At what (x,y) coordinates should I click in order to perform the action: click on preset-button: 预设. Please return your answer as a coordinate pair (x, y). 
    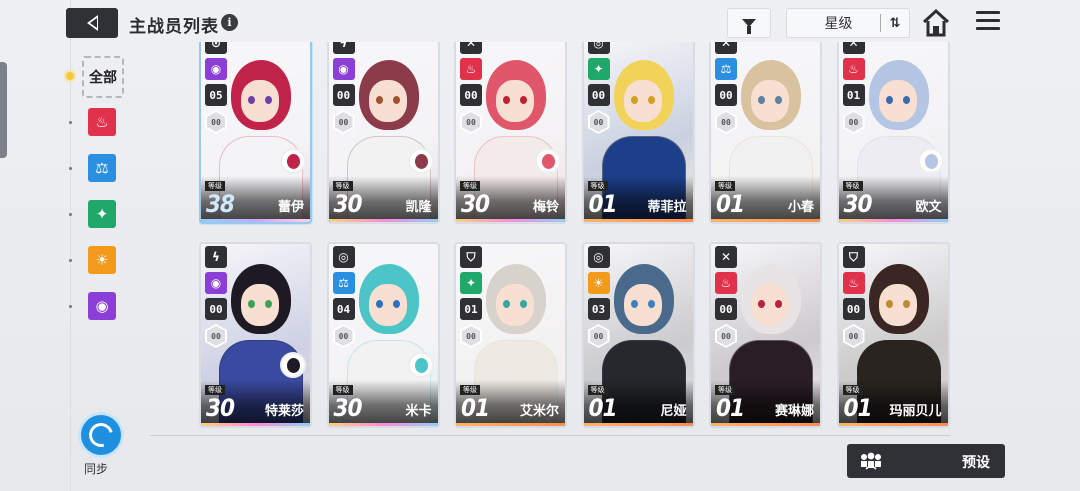
    Looking at the image, I should click on (926, 461).